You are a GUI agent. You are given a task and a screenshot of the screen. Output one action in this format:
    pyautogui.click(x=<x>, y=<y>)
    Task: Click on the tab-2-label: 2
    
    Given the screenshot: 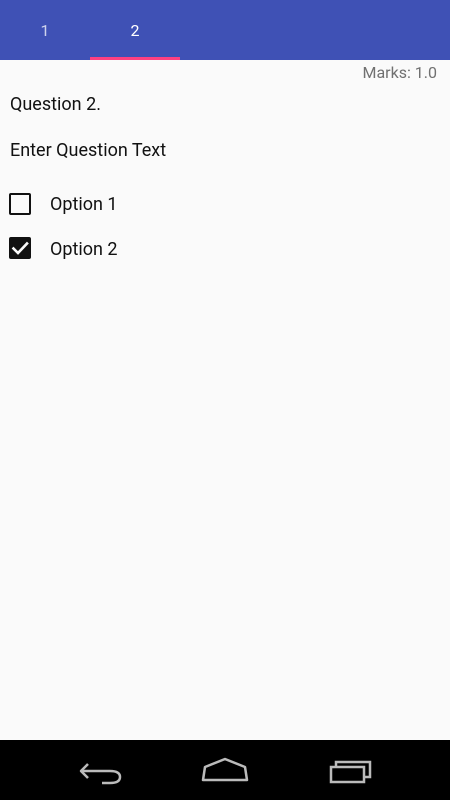 What is the action you would take?
    pyautogui.click(x=135, y=30)
    